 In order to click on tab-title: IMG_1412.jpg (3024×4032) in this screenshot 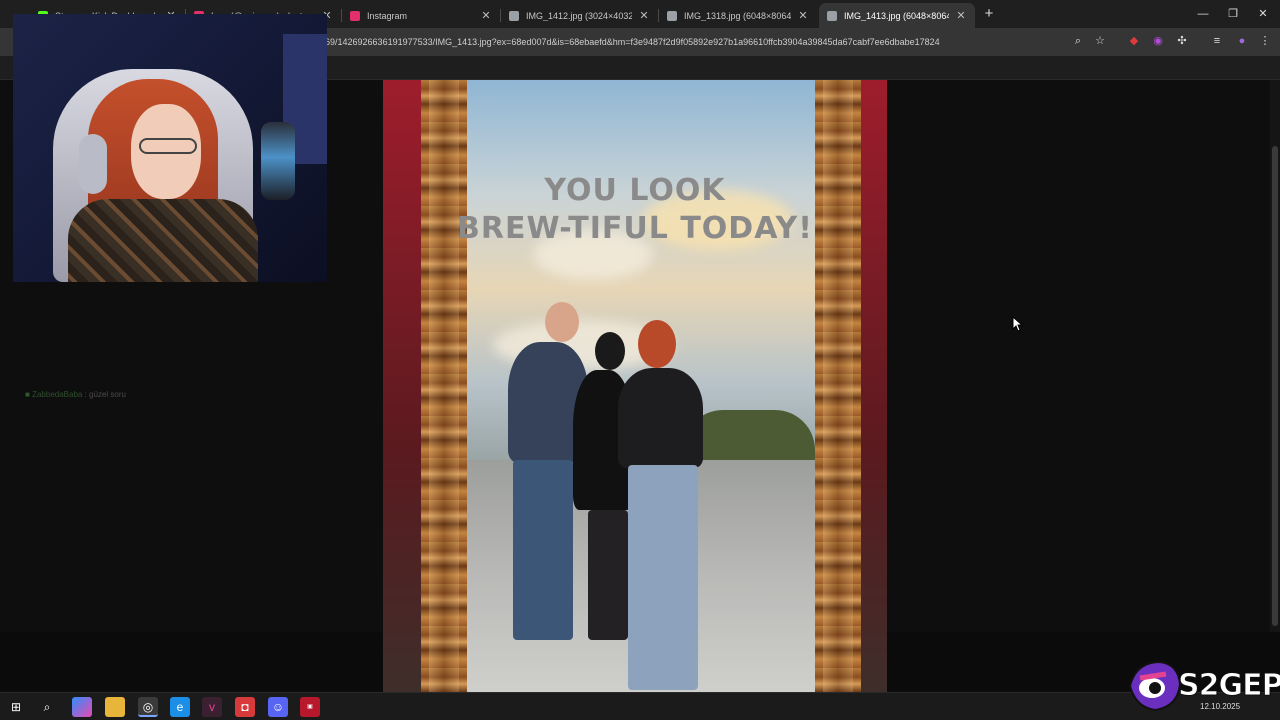, I will do `click(579, 15)`.